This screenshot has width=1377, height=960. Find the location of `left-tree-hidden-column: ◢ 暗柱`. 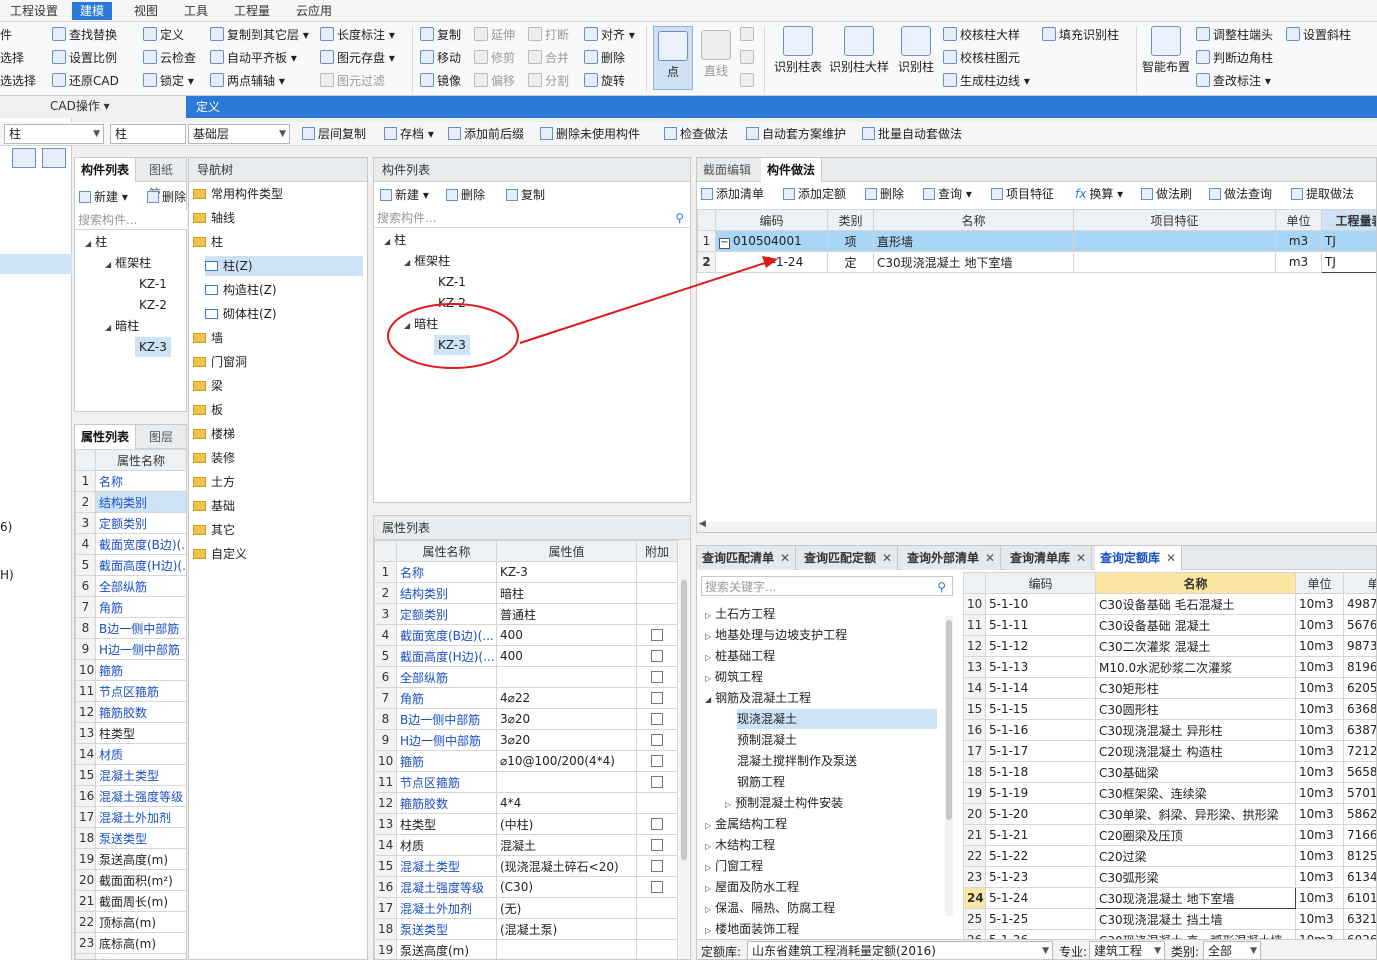

left-tree-hidden-column: ◢ 暗柱 is located at coordinates (122, 326).